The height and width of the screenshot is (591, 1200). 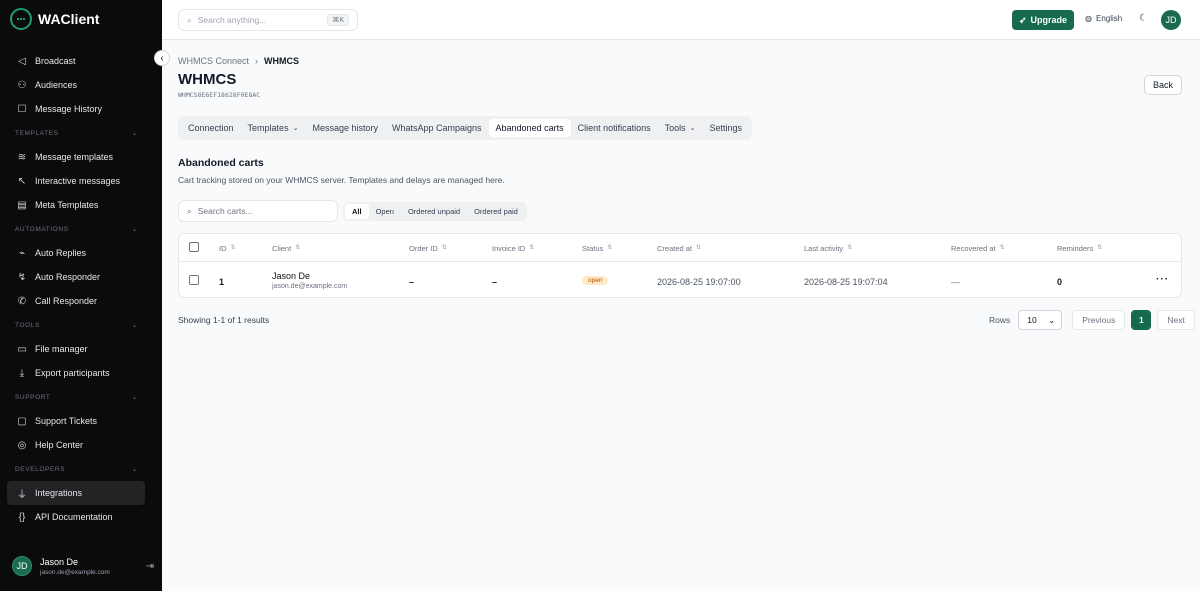 What do you see at coordinates (59, 493) in the screenshot?
I see `sidebar-item-label: Integrations` at bounding box center [59, 493].